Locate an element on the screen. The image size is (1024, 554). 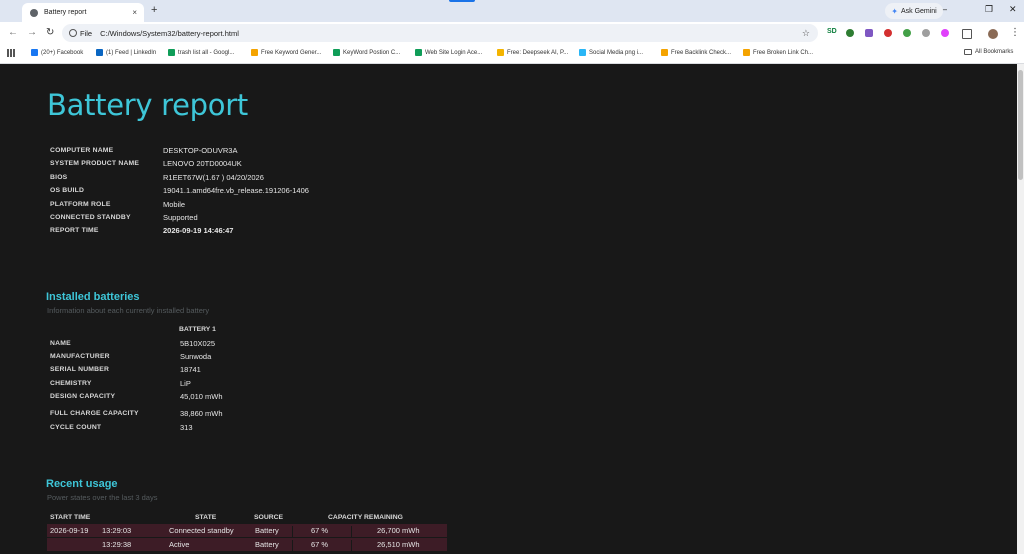
tab-title: Battery report is located at coordinates (65, 12).